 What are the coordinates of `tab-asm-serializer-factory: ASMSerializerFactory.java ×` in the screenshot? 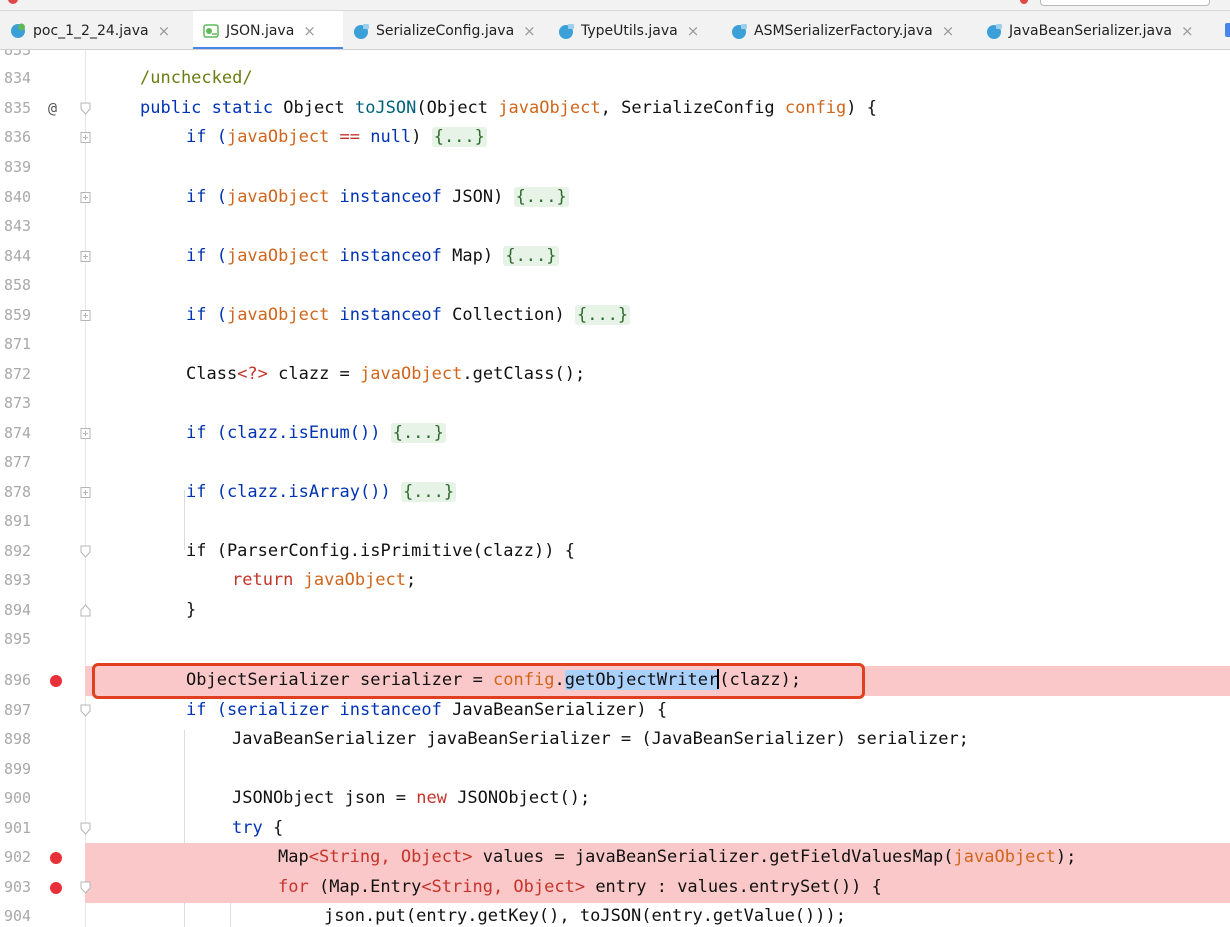 It's located at (838, 30).